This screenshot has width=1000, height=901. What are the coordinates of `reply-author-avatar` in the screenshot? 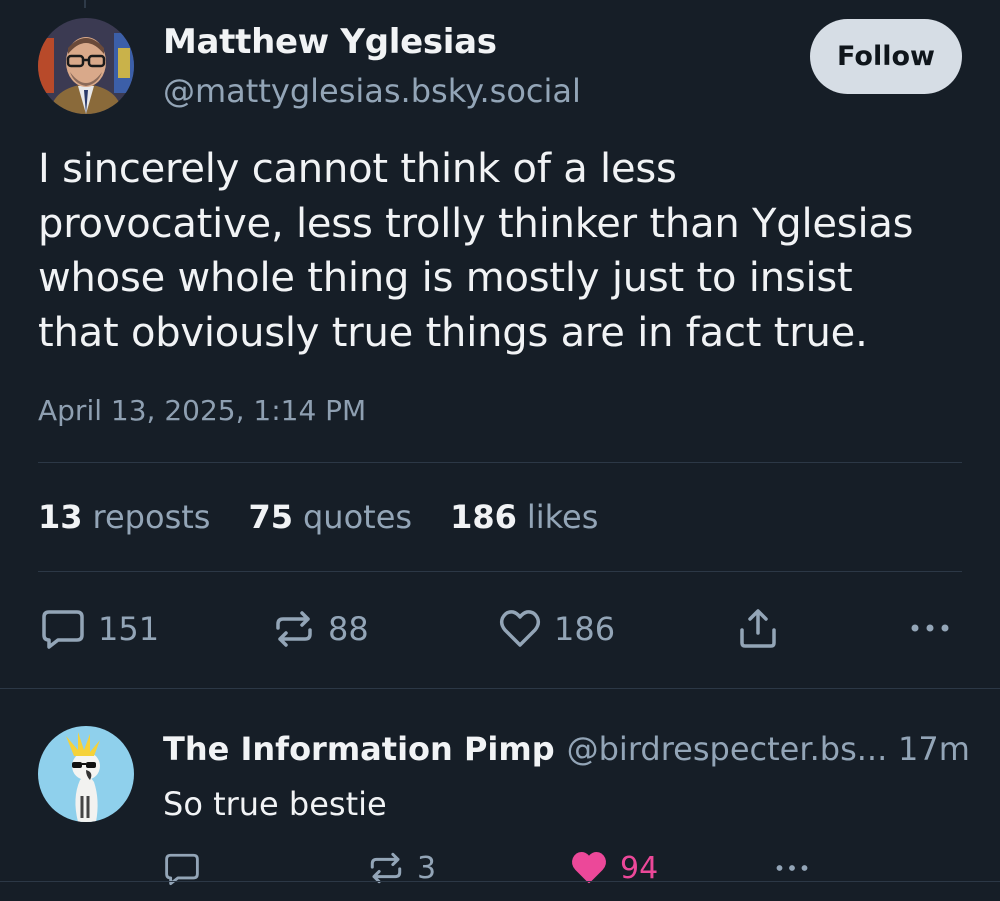 It's located at (86, 774).